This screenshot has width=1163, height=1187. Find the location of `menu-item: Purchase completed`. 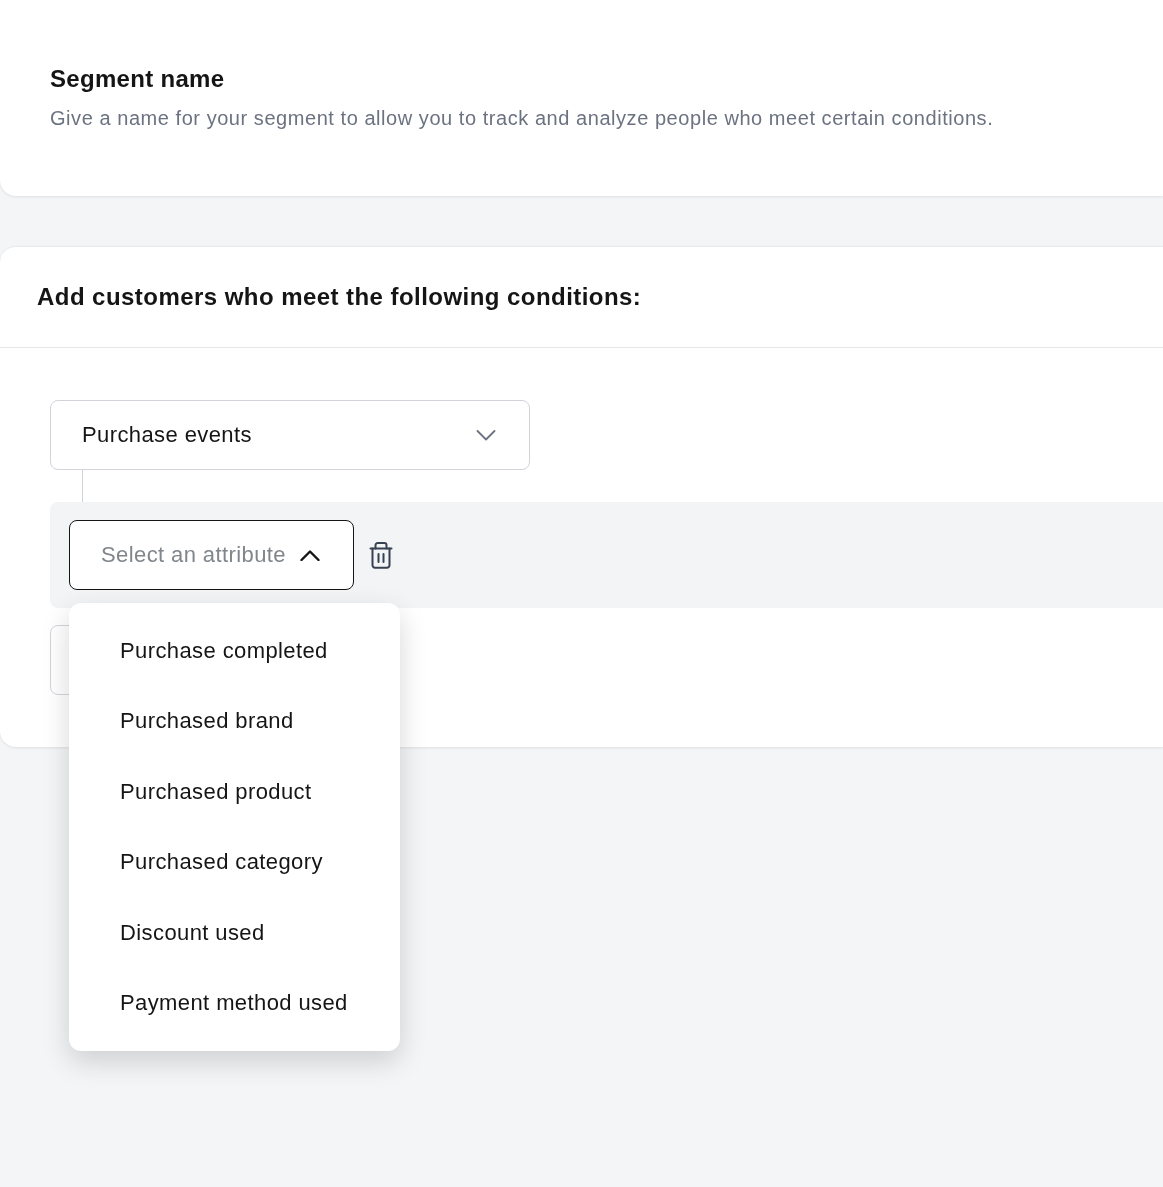

menu-item: Purchase completed is located at coordinates (234, 651).